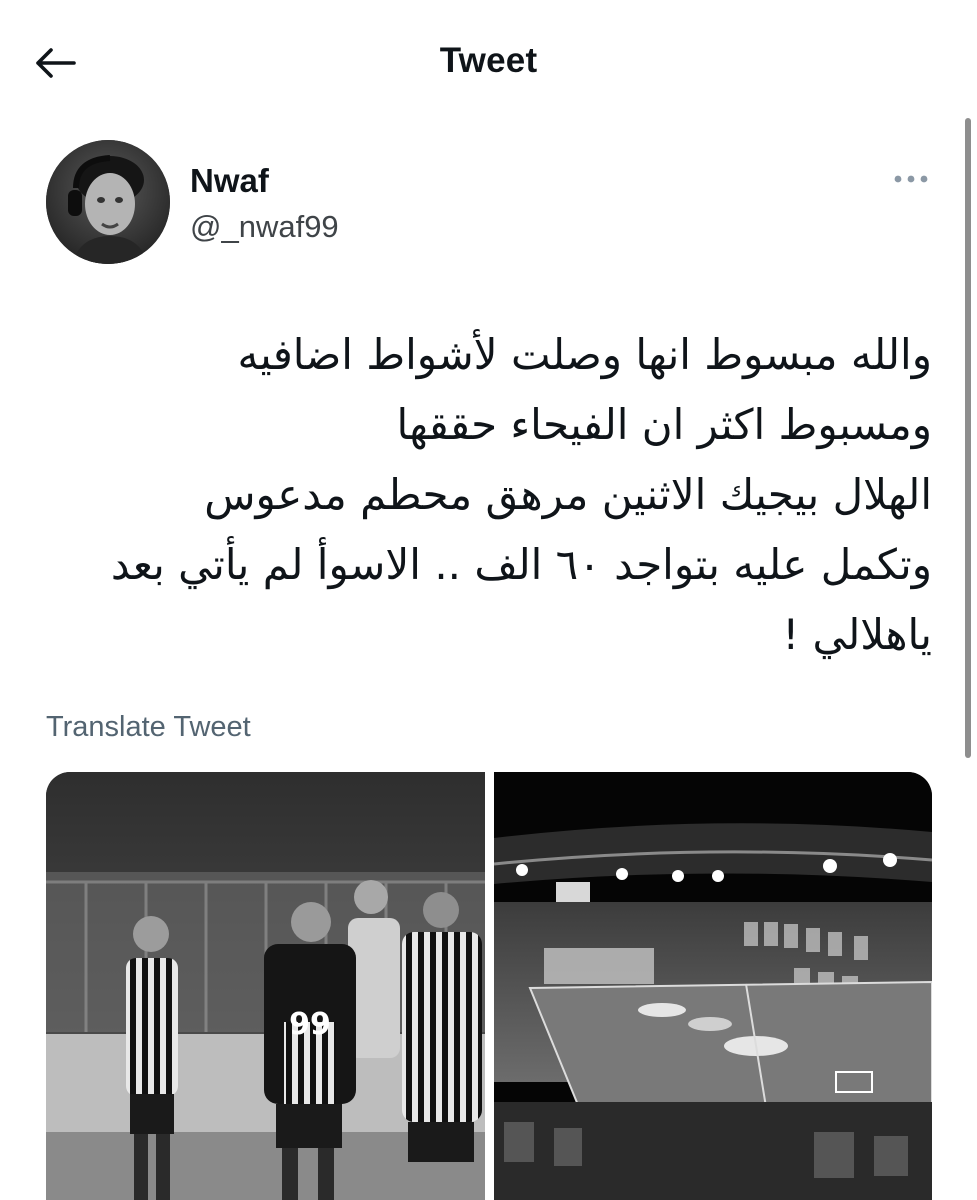 The height and width of the screenshot is (1200, 977). I want to click on jersey-number: 99, so click(310, 1024).